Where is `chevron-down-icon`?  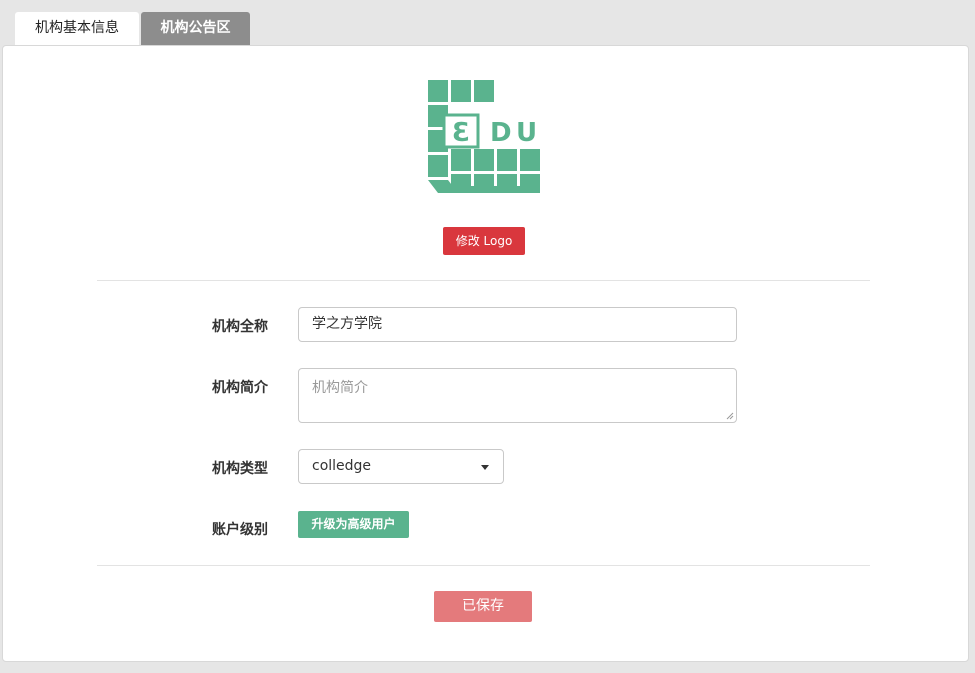 chevron-down-icon is located at coordinates (485, 467).